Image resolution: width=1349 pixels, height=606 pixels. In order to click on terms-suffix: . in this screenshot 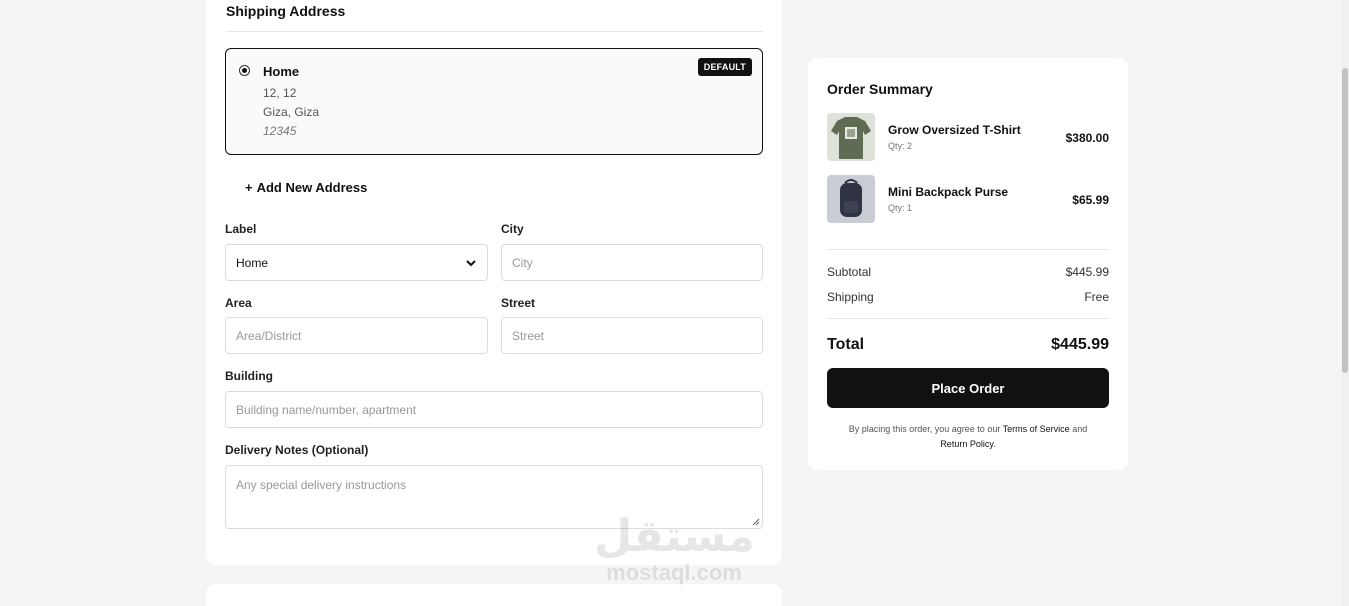, I will do `click(994, 444)`.